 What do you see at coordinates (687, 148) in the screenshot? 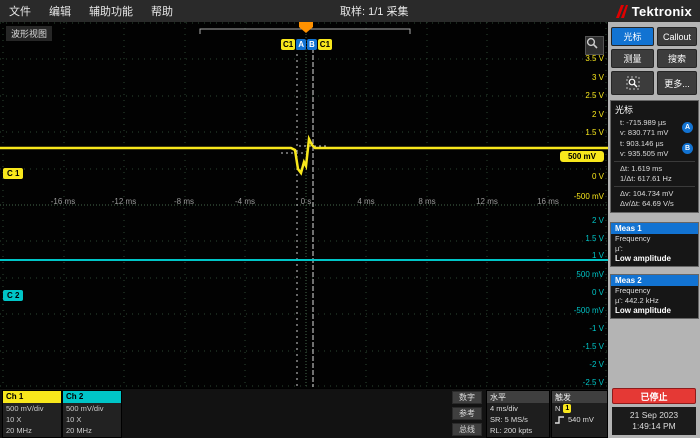
I see `cursor-b-badge: B` at bounding box center [687, 148].